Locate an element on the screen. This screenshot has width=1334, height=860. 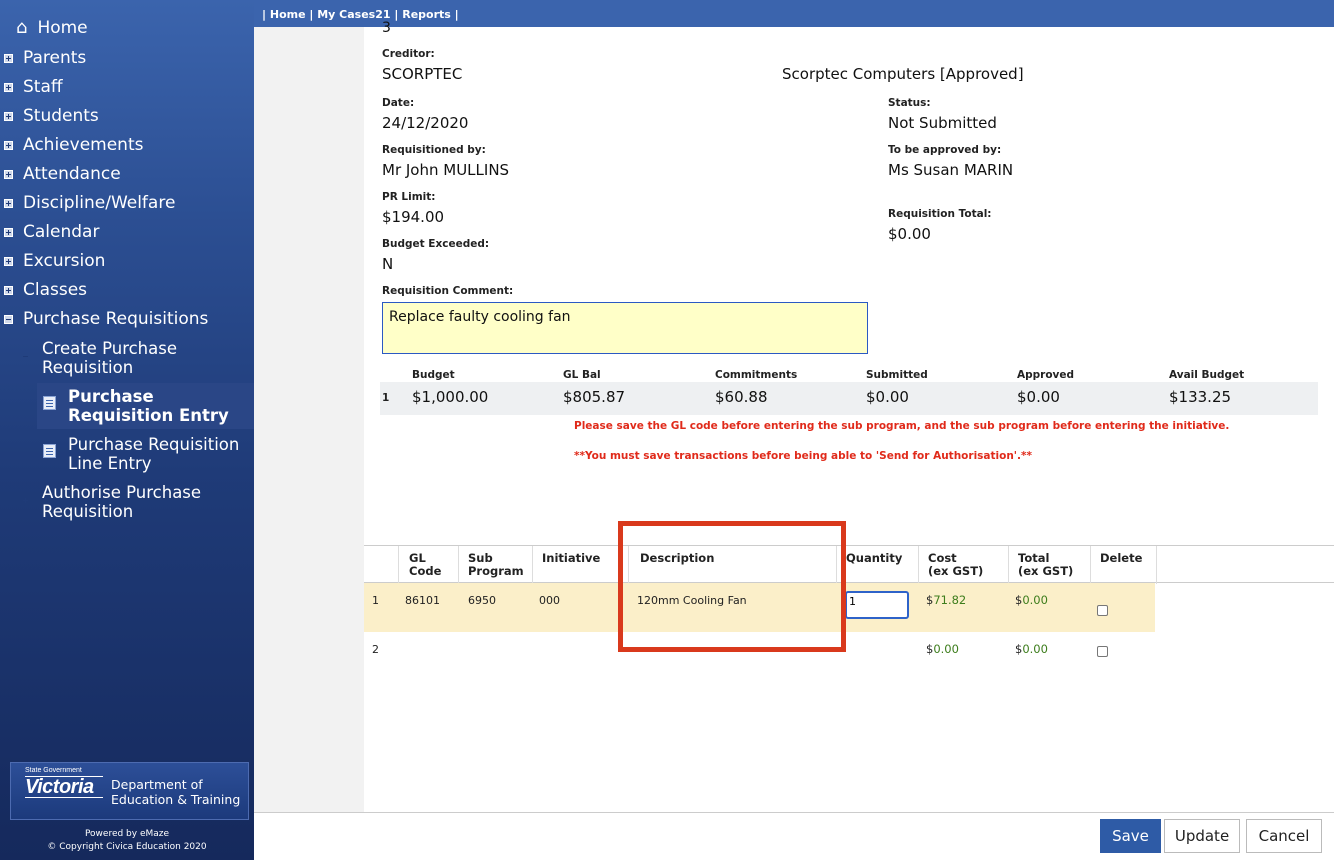
sidebar-item-excursion: Excursion is located at coordinates (52, 261).